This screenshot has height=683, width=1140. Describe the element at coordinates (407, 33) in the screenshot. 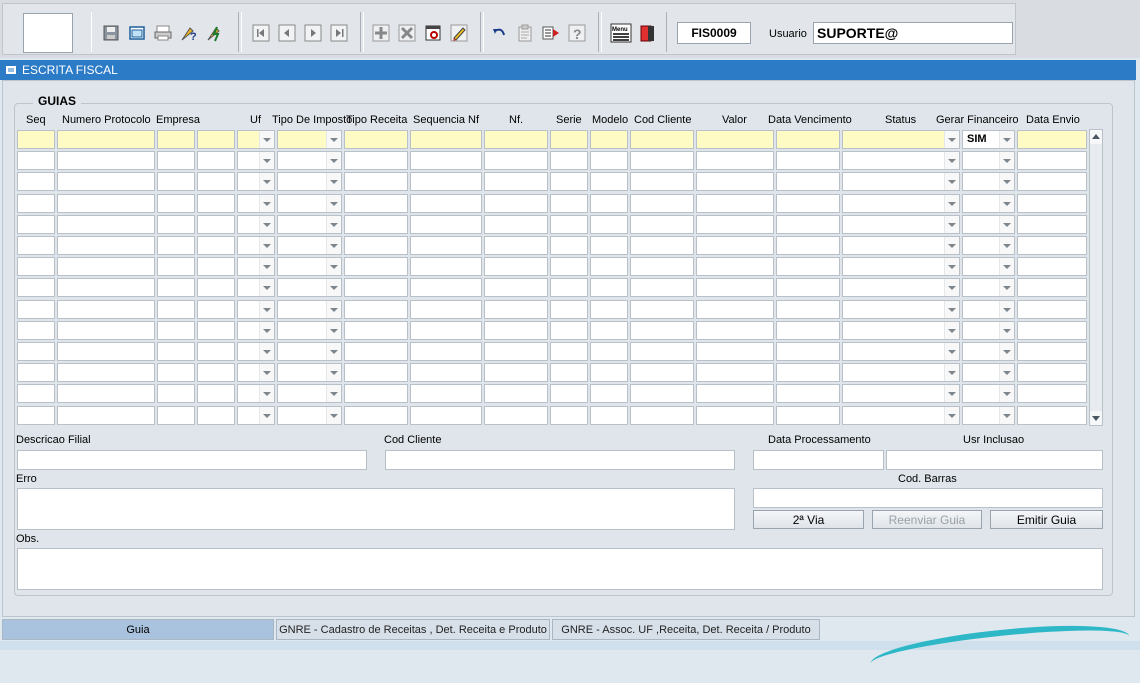

I see `delete-record-icon` at that location.